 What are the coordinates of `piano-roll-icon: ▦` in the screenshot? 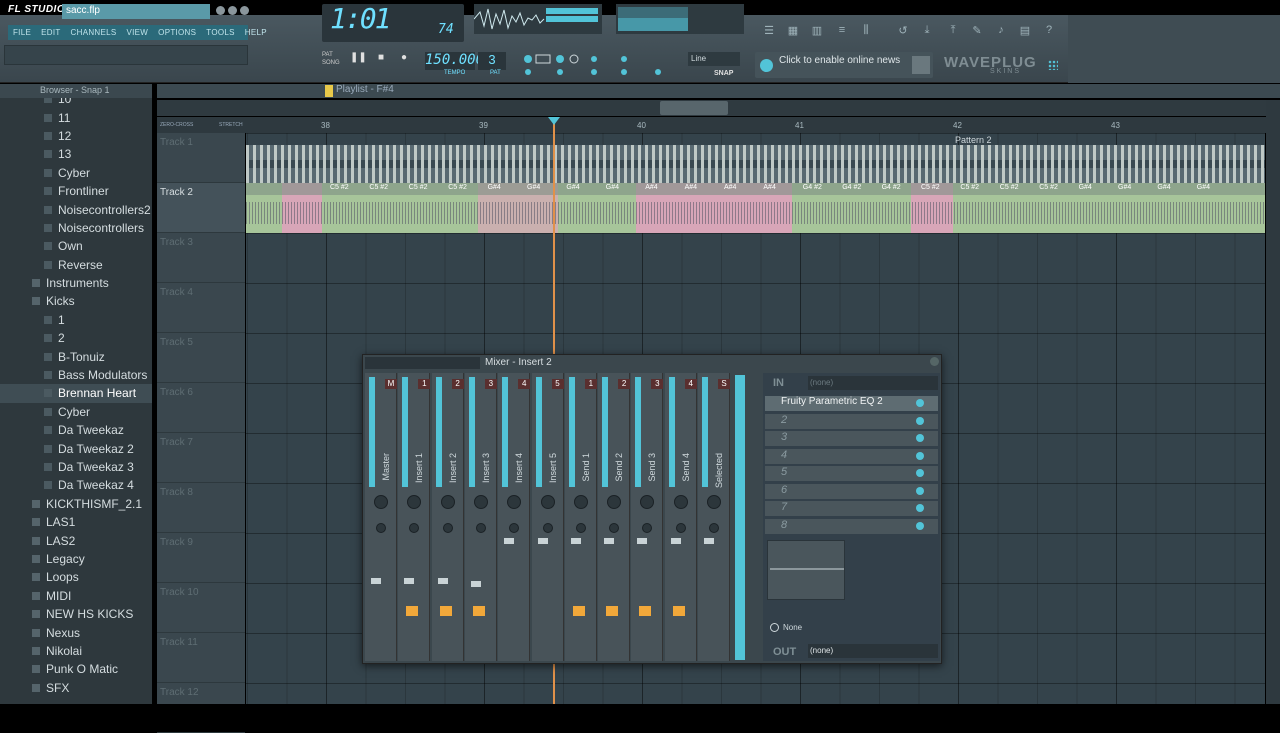 It's located at (793, 30).